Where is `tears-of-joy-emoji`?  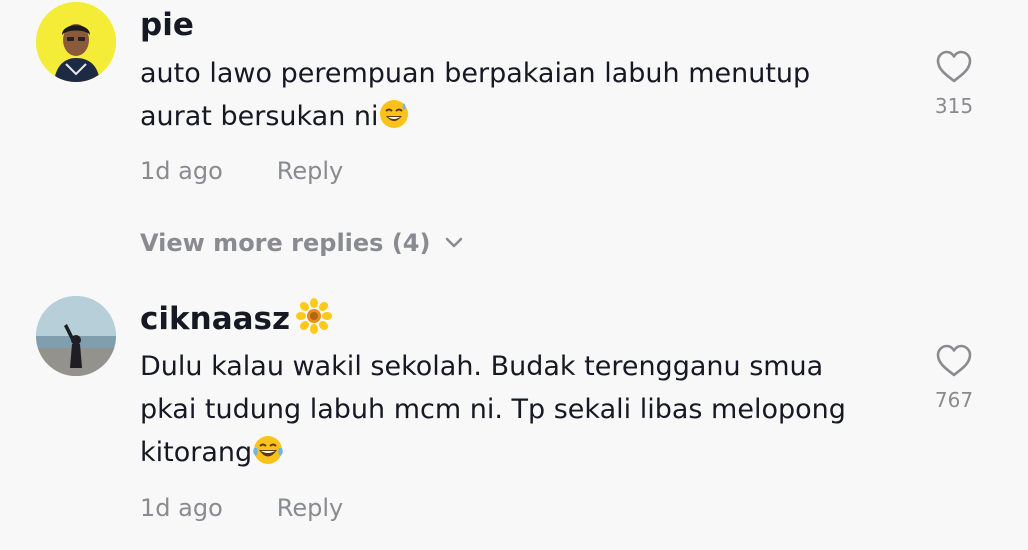
tears-of-joy-emoji is located at coordinates (268, 456).